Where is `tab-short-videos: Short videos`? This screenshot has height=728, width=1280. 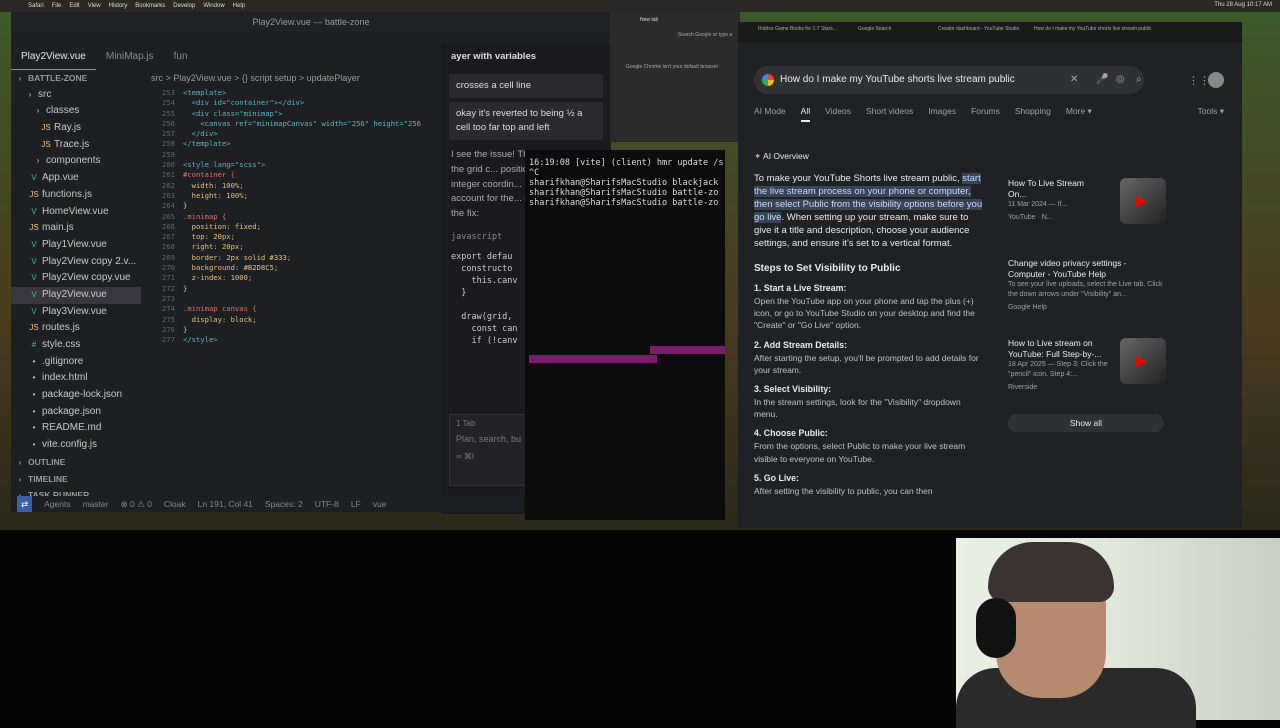
tab-short-videos: Short videos is located at coordinates (889, 114).